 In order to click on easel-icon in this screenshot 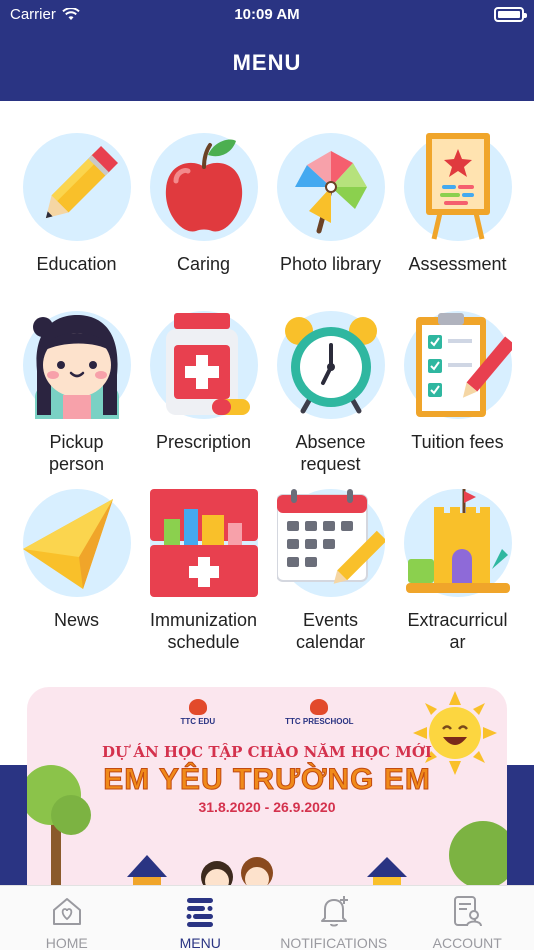, I will do `click(457, 186)`.